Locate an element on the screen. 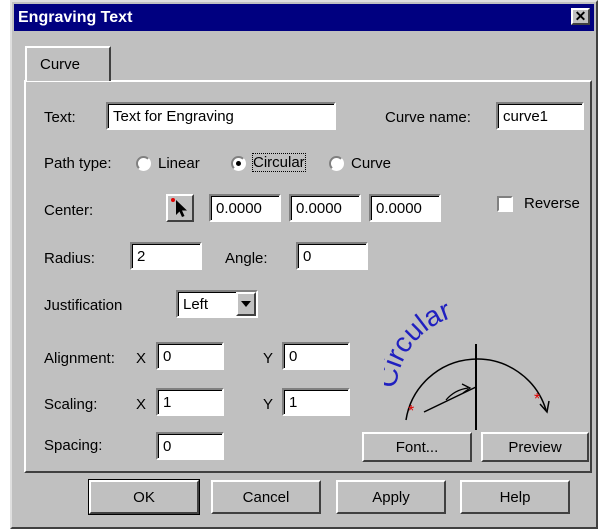  help-button-label: Help is located at coordinates (515, 497).